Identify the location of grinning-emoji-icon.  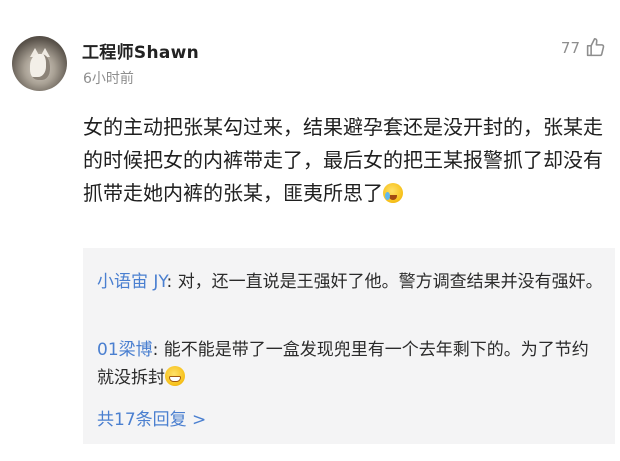
(175, 376).